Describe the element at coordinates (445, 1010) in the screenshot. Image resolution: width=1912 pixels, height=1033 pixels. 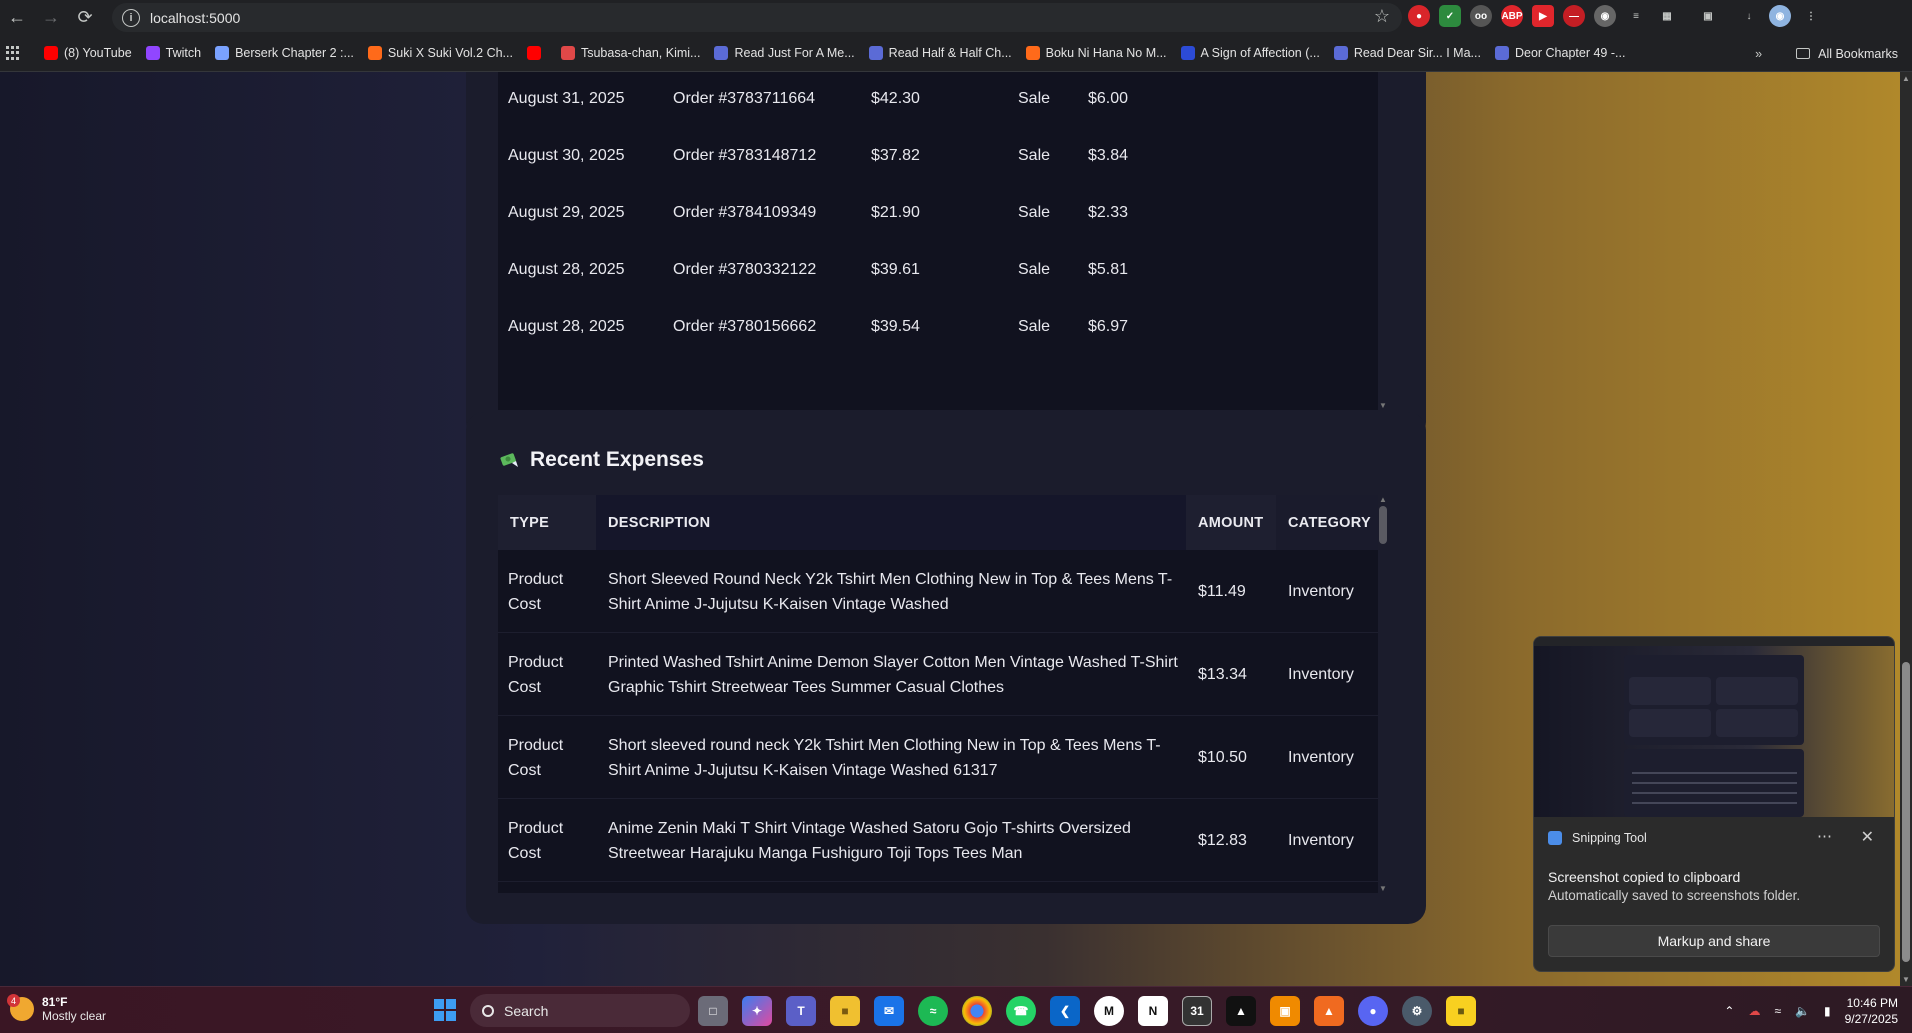
I see `start-button` at that location.